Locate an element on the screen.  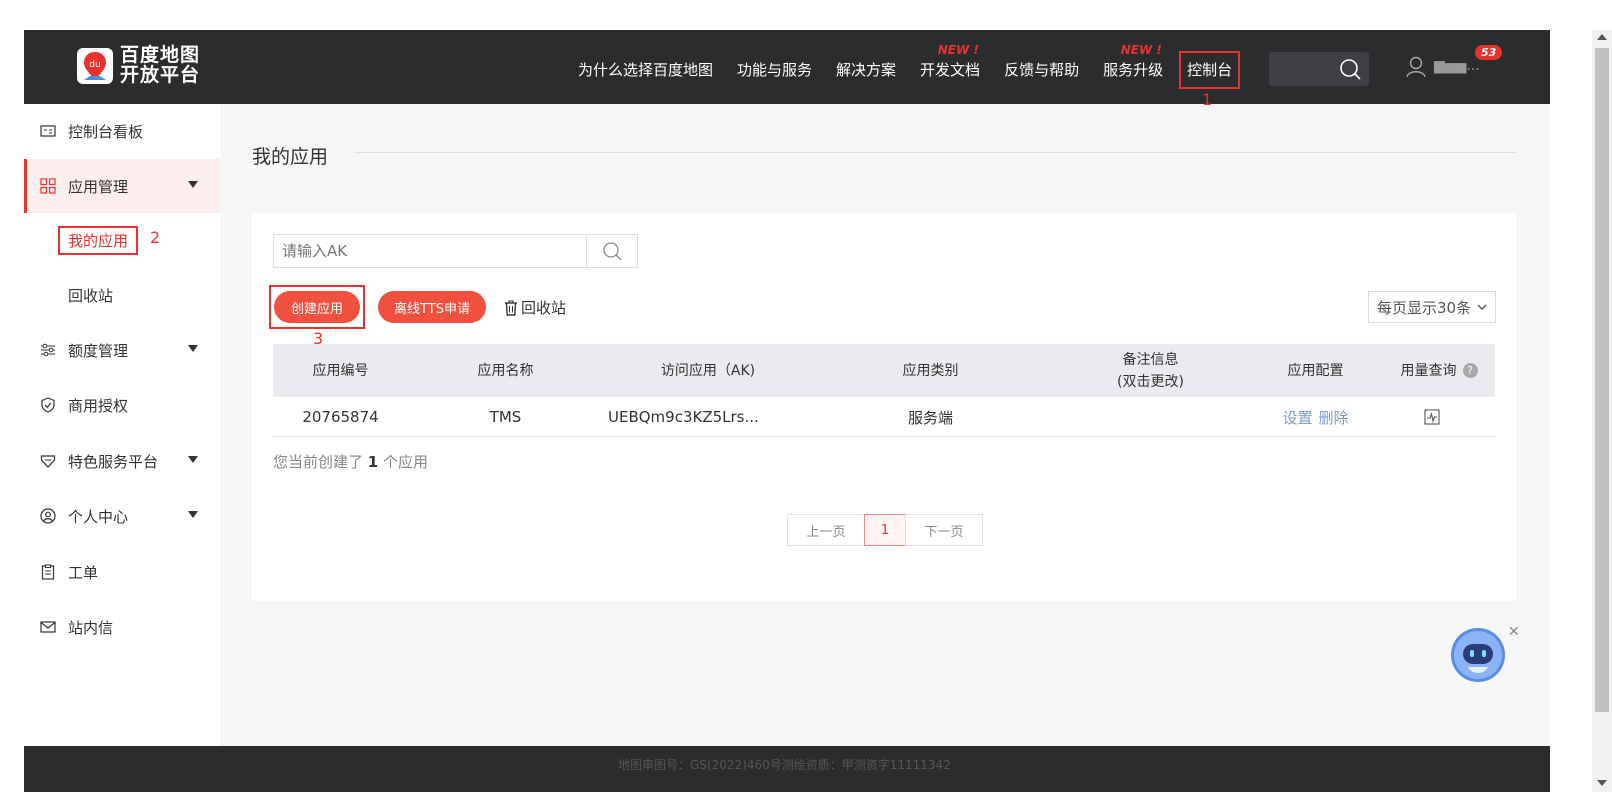
clipboard-icon is located at coordinates (48, 572).